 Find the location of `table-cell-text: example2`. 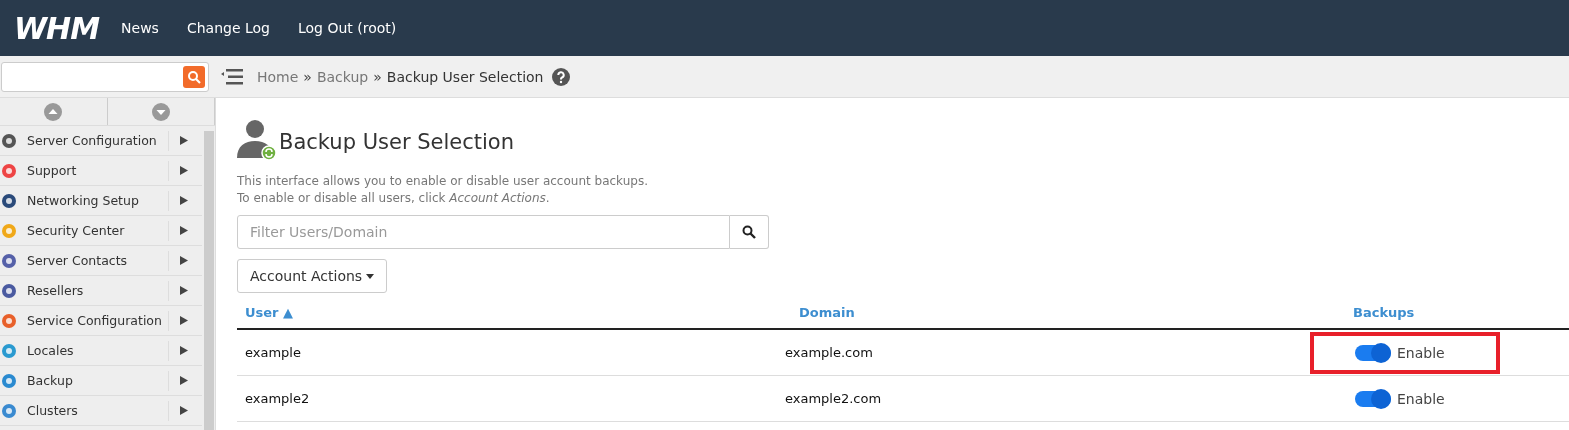

table-cell-text: example2 is located at coordinates (277, 398).